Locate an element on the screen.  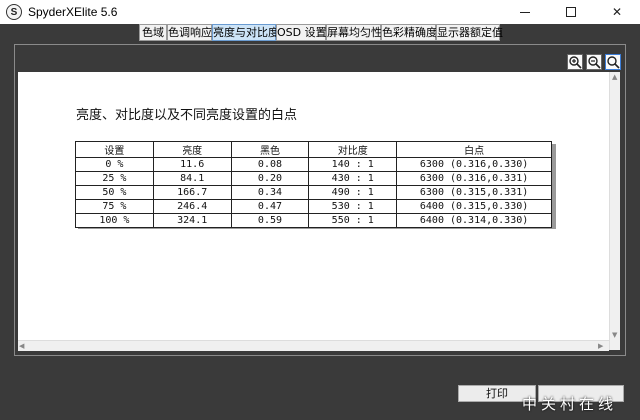
zoom-out-icon is located at coordinates (594, 62).